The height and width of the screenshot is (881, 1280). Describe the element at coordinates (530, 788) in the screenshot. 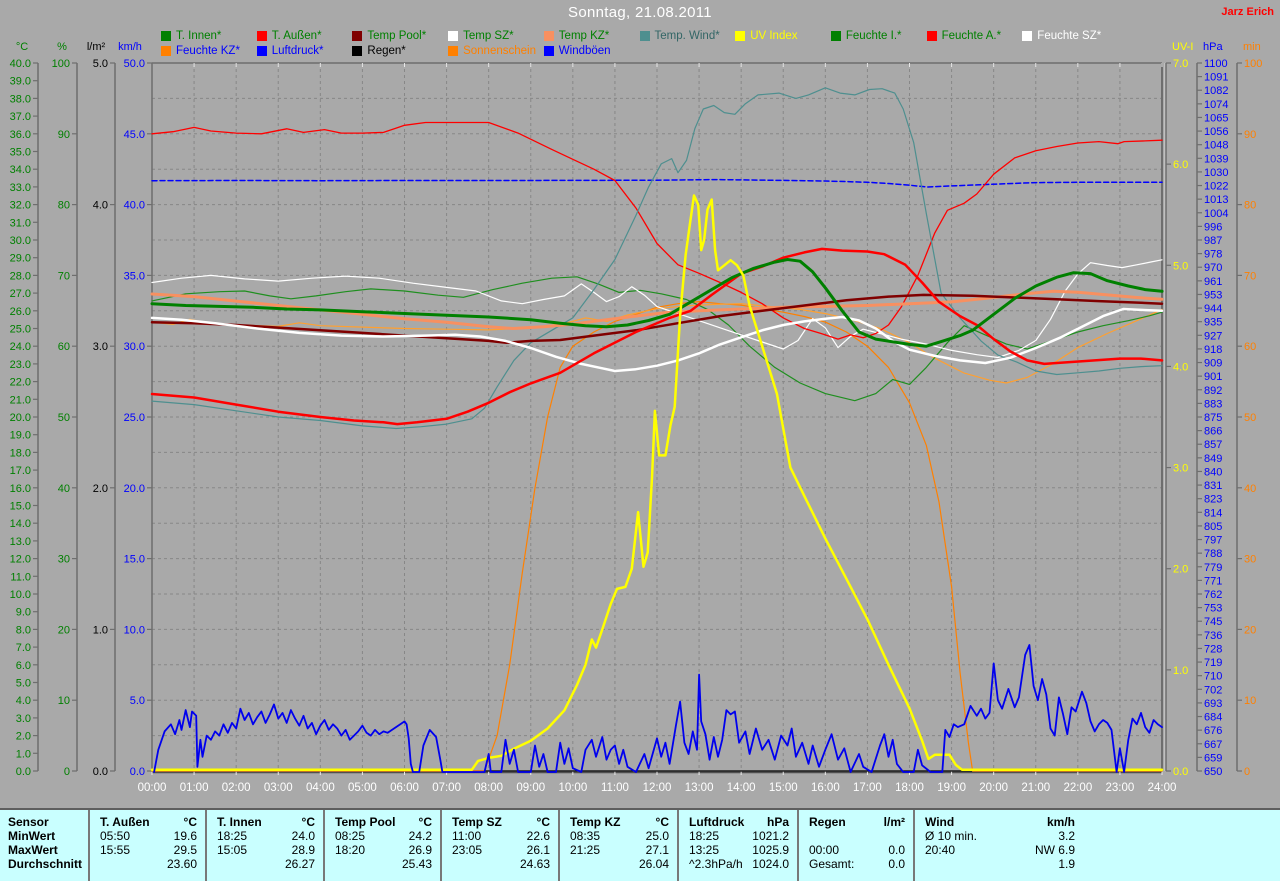

I see `axis-tick-label: 09:00` at that location.